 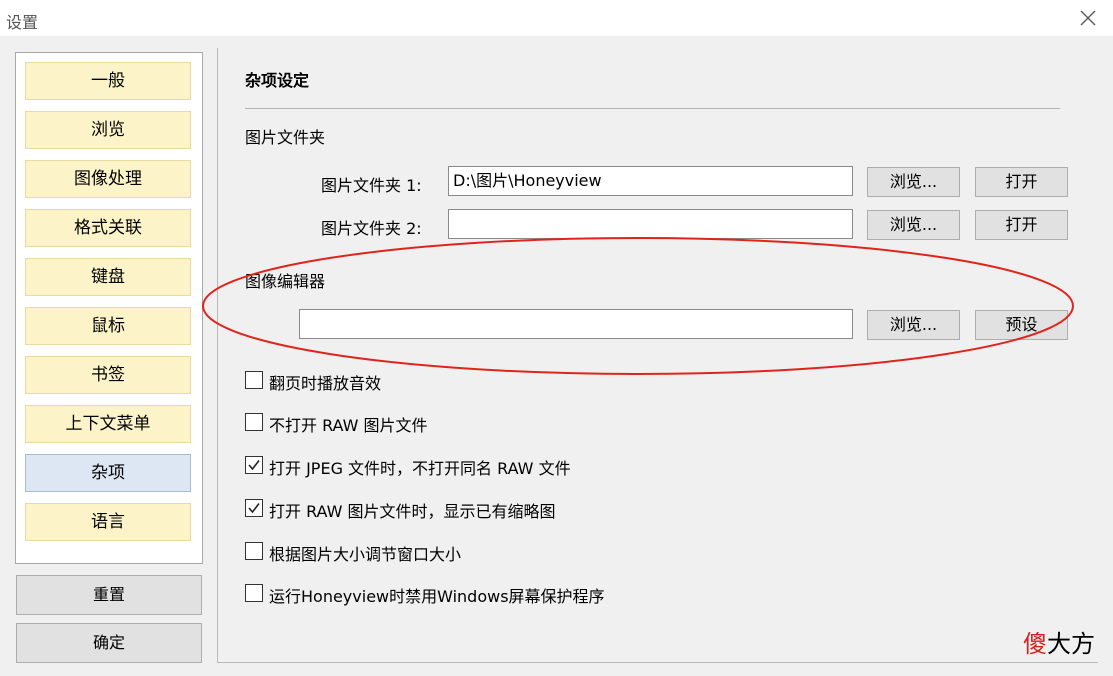 What do you see at coordinates (1021, 182) in the screenshot?
I see `folder1-open-button: 打开` at bounding box center [1021, 182].